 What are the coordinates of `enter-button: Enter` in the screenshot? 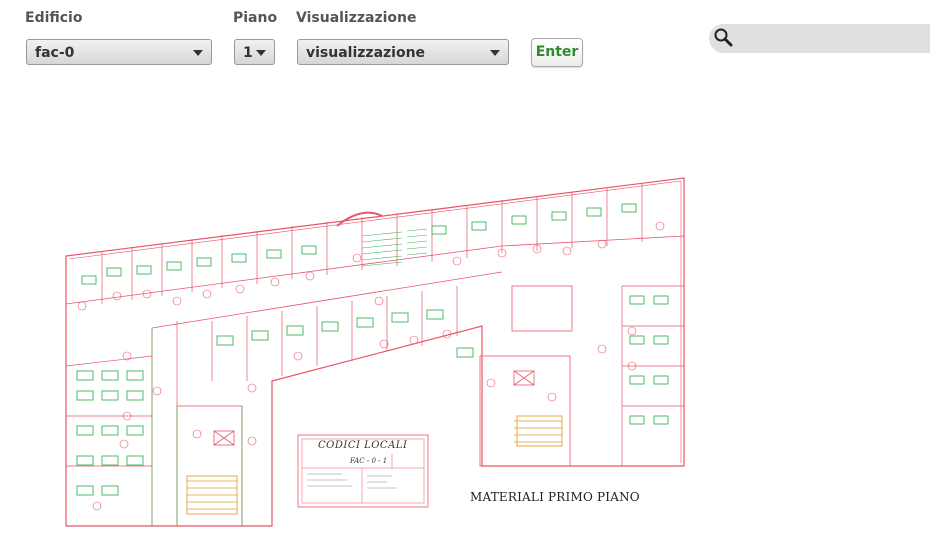 It's located at (557, 52).